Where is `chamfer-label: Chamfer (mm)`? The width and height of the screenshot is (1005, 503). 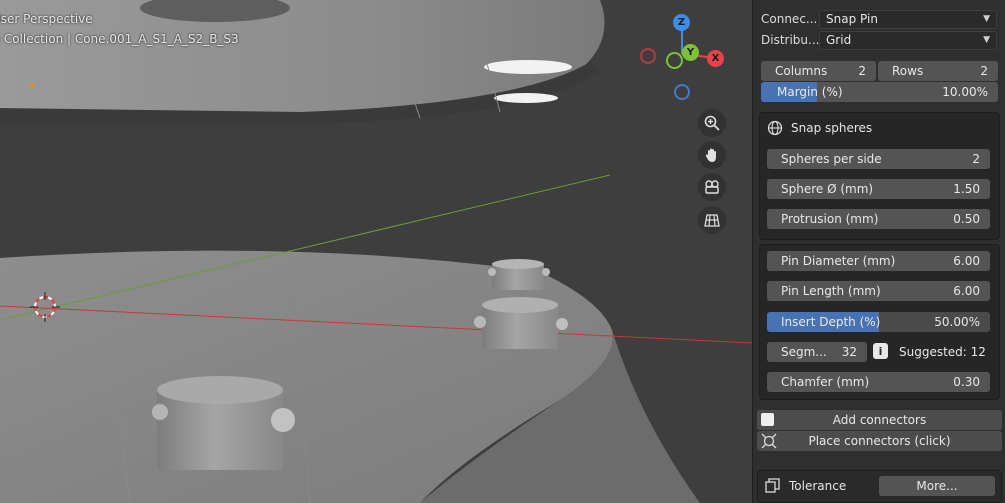
chamfer-label: Chamfer (mm) is located at coordinates (825, 382).